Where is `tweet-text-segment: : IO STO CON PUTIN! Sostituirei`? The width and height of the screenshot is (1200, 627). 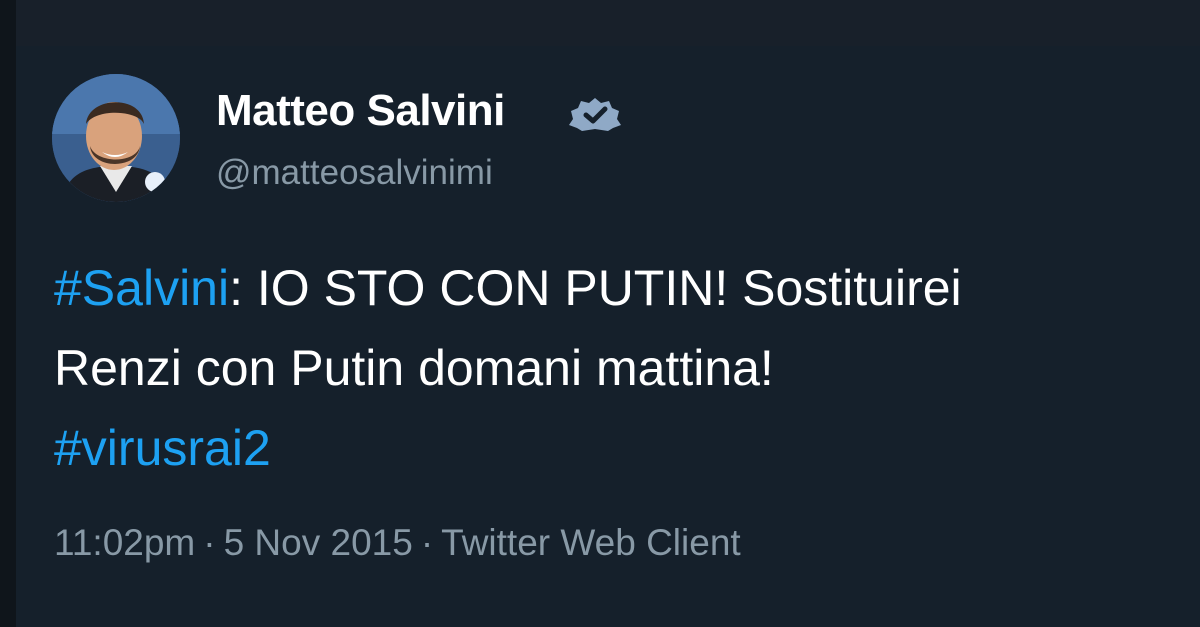 tweet-text-segment: : IO STO CON PUTIN! Sostituirei is located at coordinates (595, 288).